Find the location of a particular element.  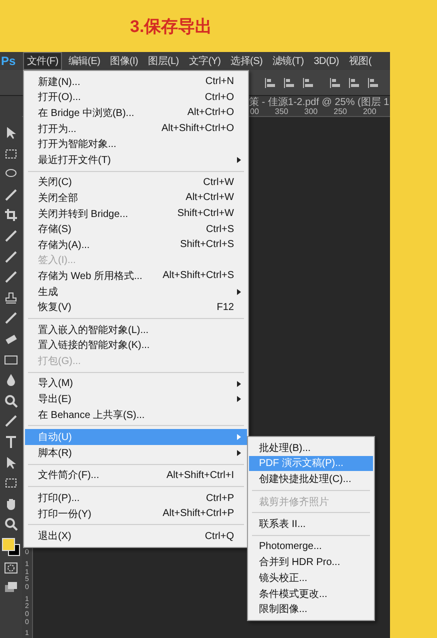

stamp-icon is located at coordinates (11, 297).